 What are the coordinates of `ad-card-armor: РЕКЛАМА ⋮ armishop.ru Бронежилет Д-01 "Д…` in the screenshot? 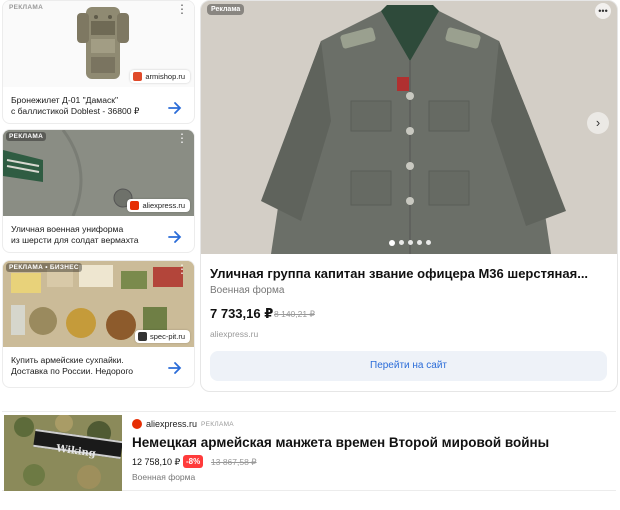 It's located at (98, 62).